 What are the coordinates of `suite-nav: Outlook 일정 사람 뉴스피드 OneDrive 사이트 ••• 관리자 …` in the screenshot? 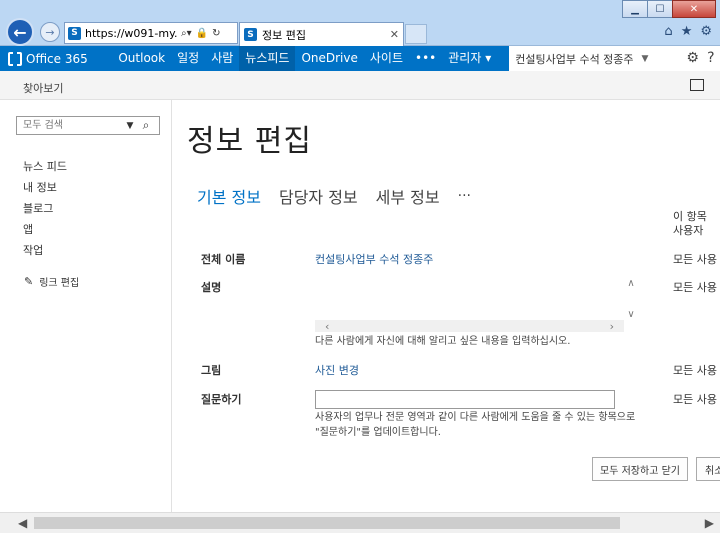 It's located at (304, 58).